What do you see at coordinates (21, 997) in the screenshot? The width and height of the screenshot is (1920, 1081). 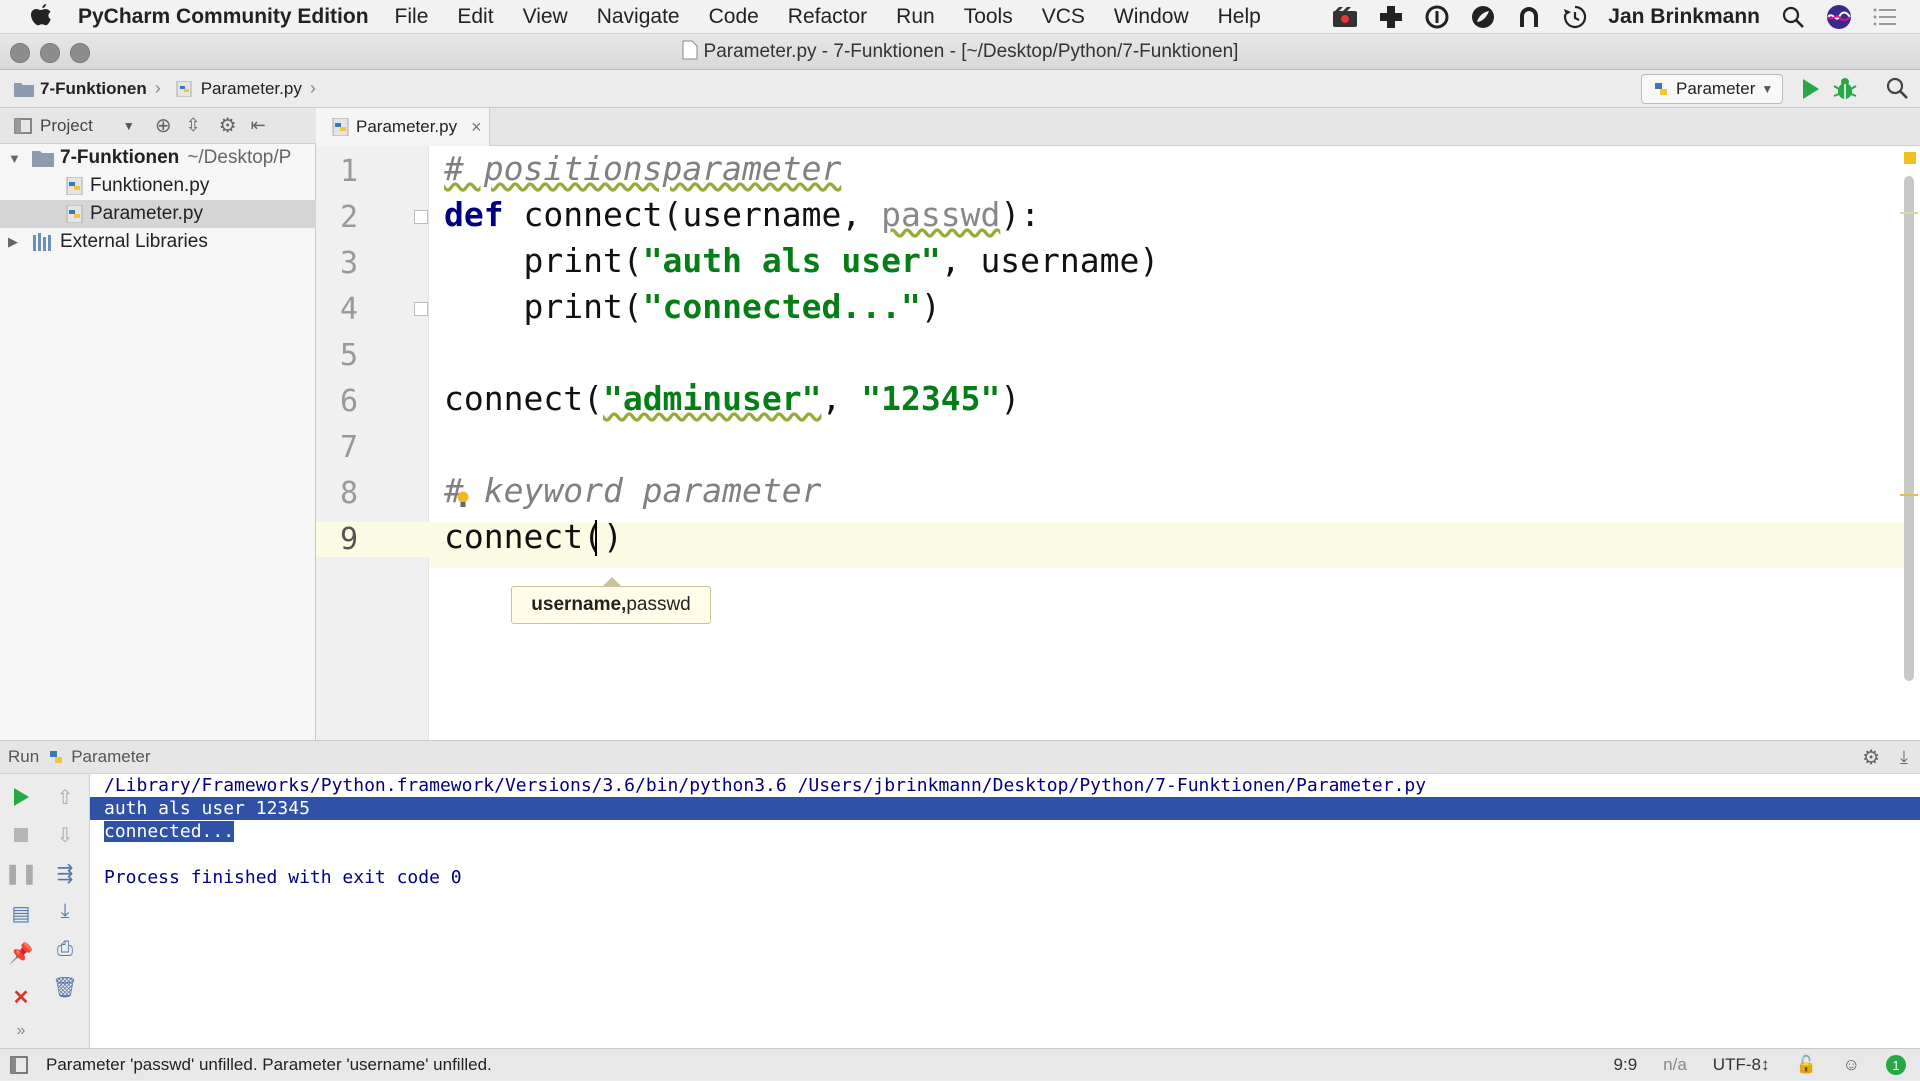 I see `close-run-icon: ✕` at bounding box center [21, 997].